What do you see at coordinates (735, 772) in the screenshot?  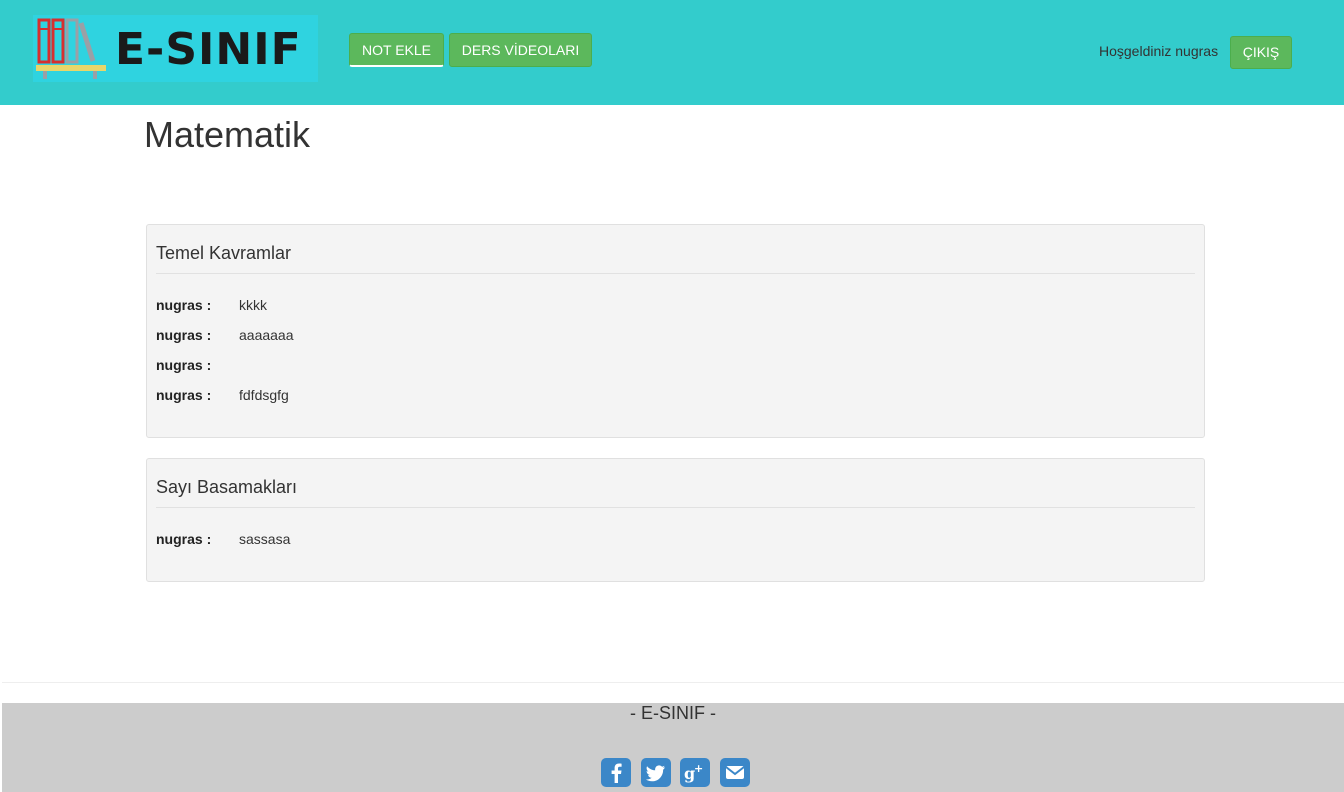 I see `email-icon` at bounding box center [735, 772].